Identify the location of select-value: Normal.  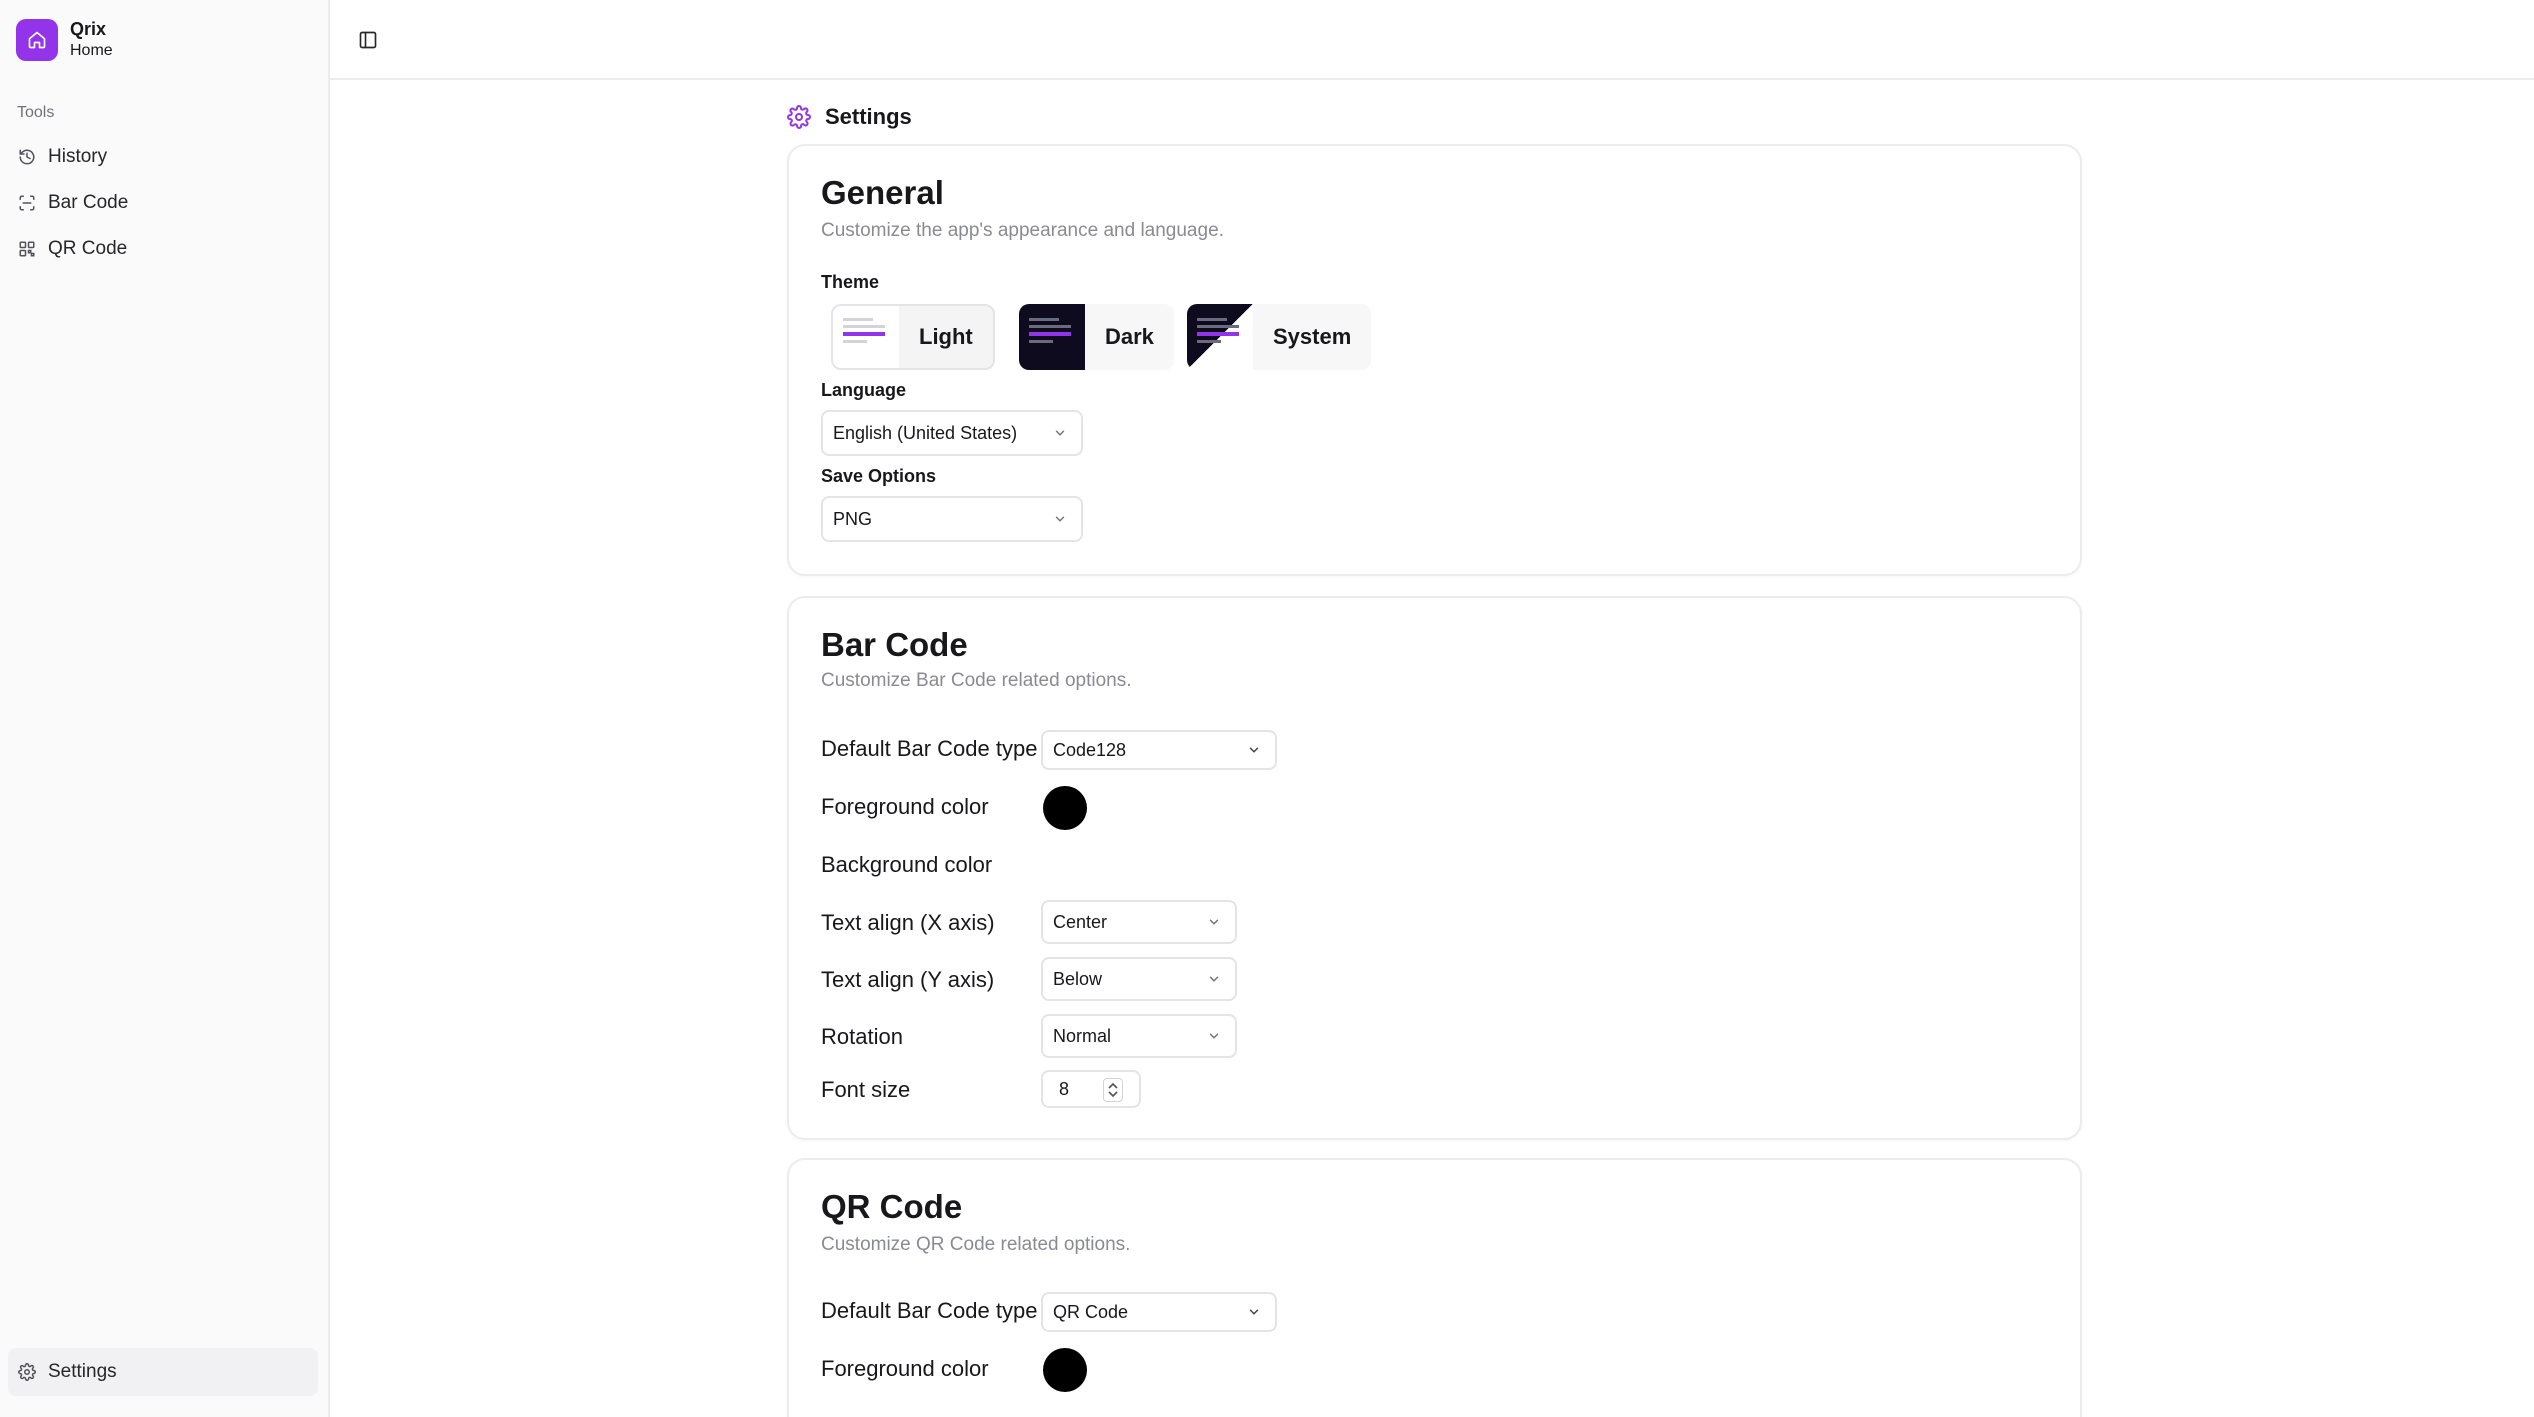
(1082, 1035).